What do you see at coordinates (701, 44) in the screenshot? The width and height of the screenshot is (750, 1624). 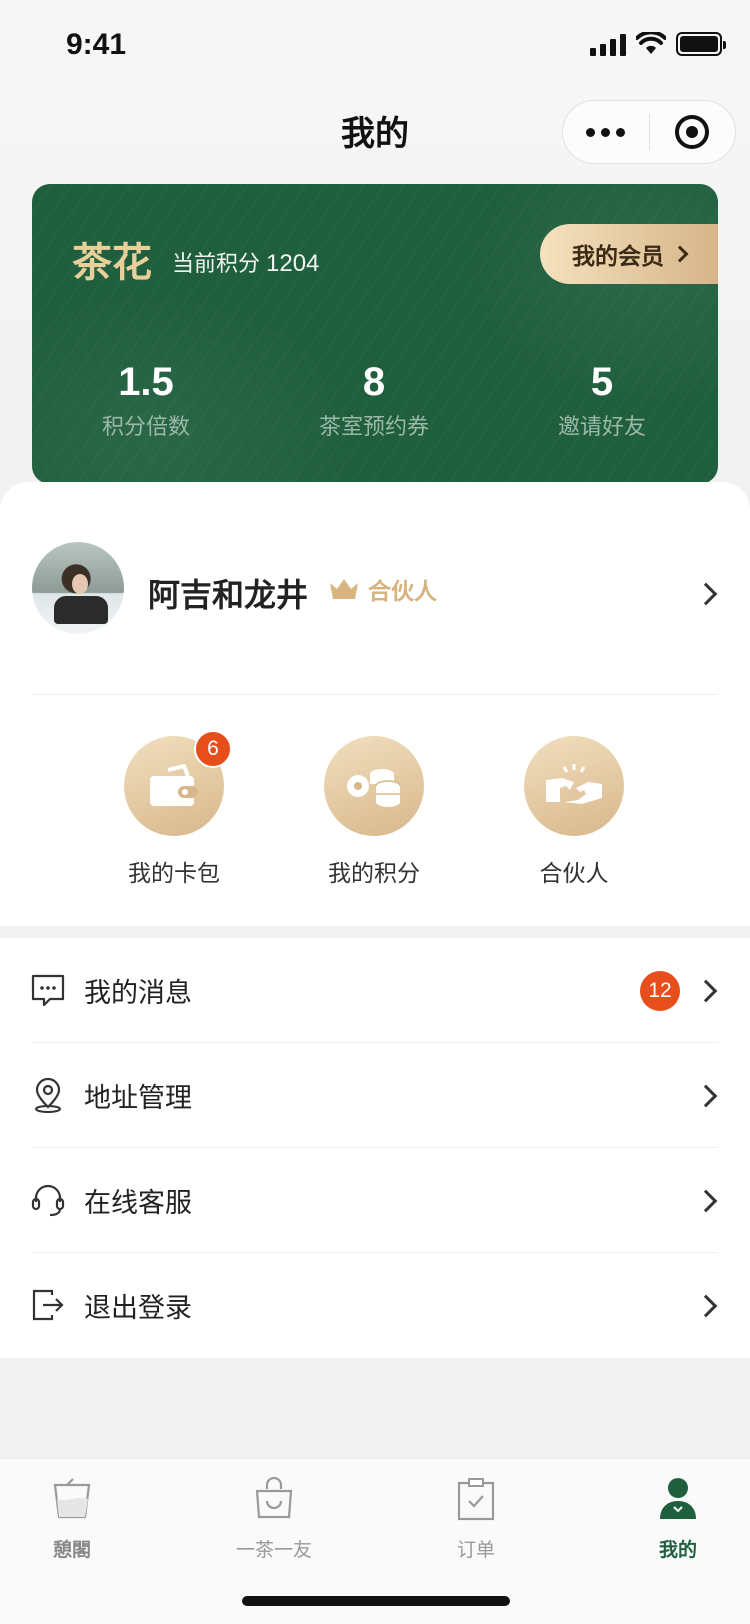 I see `battery-icon` at bounding box center [701, 44].